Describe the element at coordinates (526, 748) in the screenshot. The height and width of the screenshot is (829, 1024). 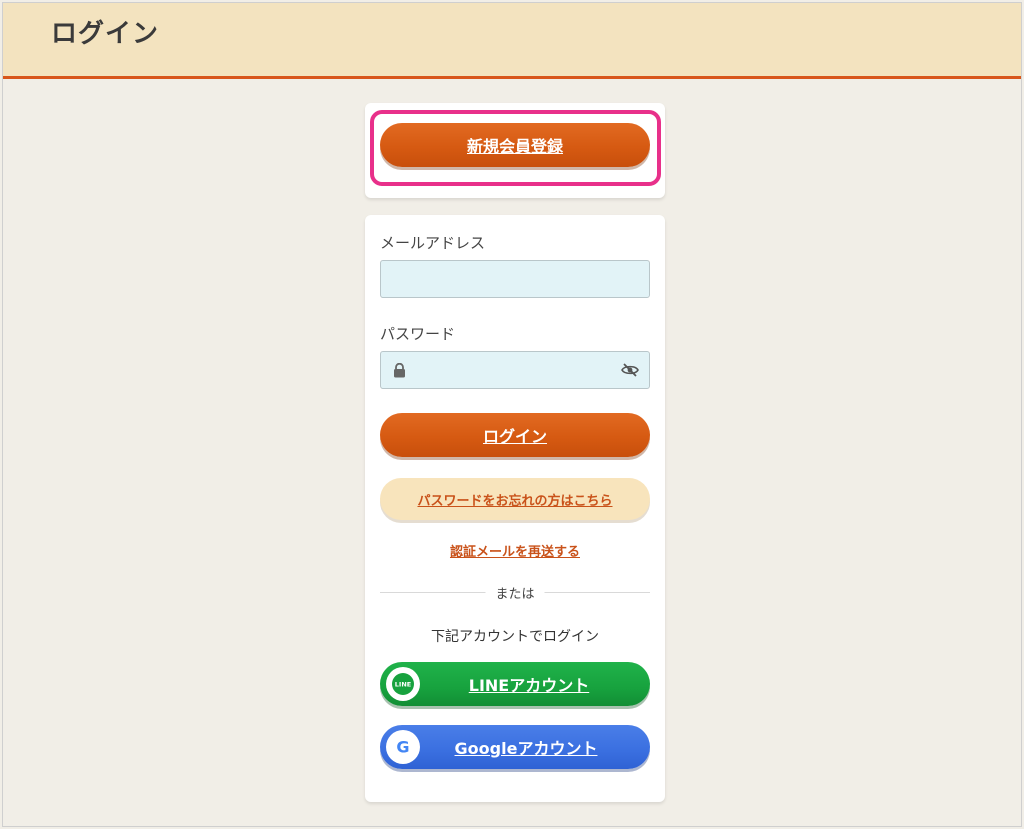
I see `google-login-label: Googleアカウント` at that location.